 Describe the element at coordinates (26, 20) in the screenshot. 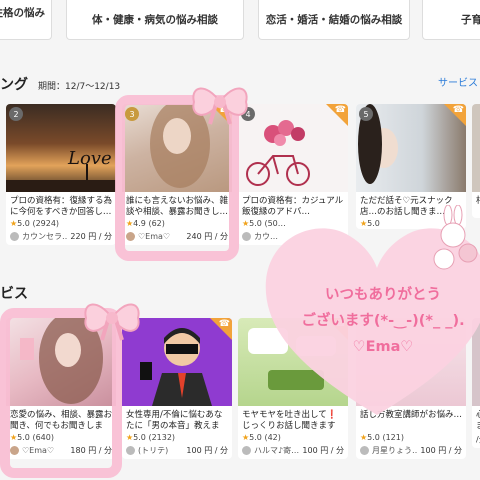

I see `category-button: 人生・性格の悩み相談` at that location.